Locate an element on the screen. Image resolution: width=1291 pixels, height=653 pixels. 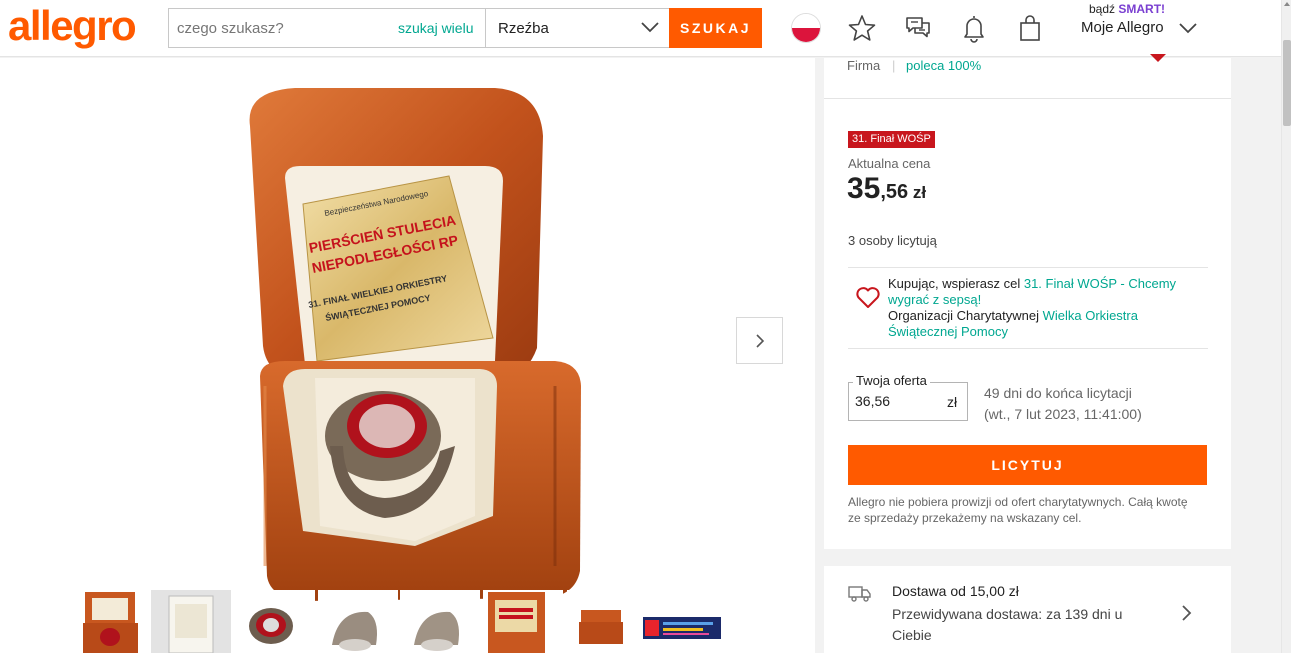
charity-prefix: Kupując, wspierasz cel is located at coordinates (956, 283).